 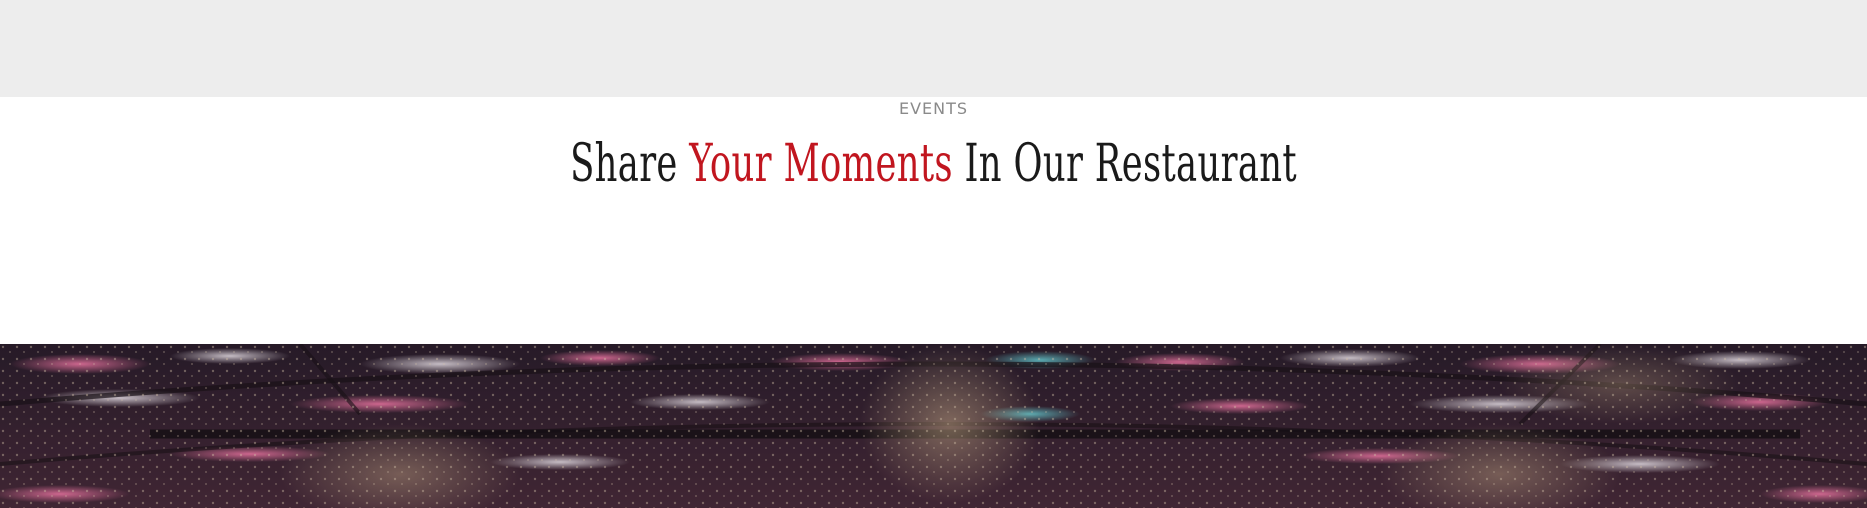 What do you see at coordinates (821, 164) in the screenshot?
I see `heading-accent: Your Moments` at bounding box center [821, 164].